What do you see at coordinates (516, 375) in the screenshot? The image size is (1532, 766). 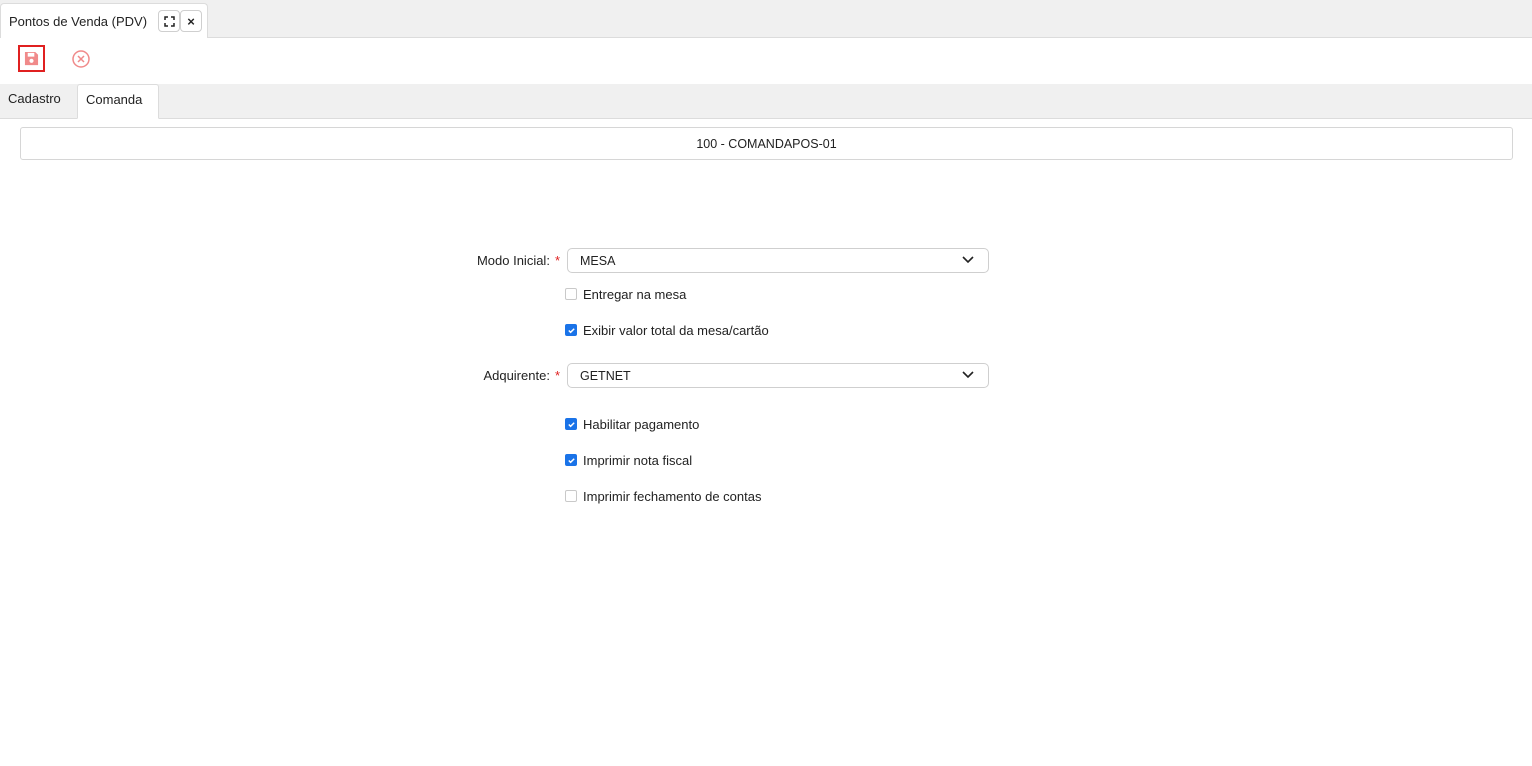 I see `adquirente-label-text: Adquirente:` at bounding box center [516, 375].